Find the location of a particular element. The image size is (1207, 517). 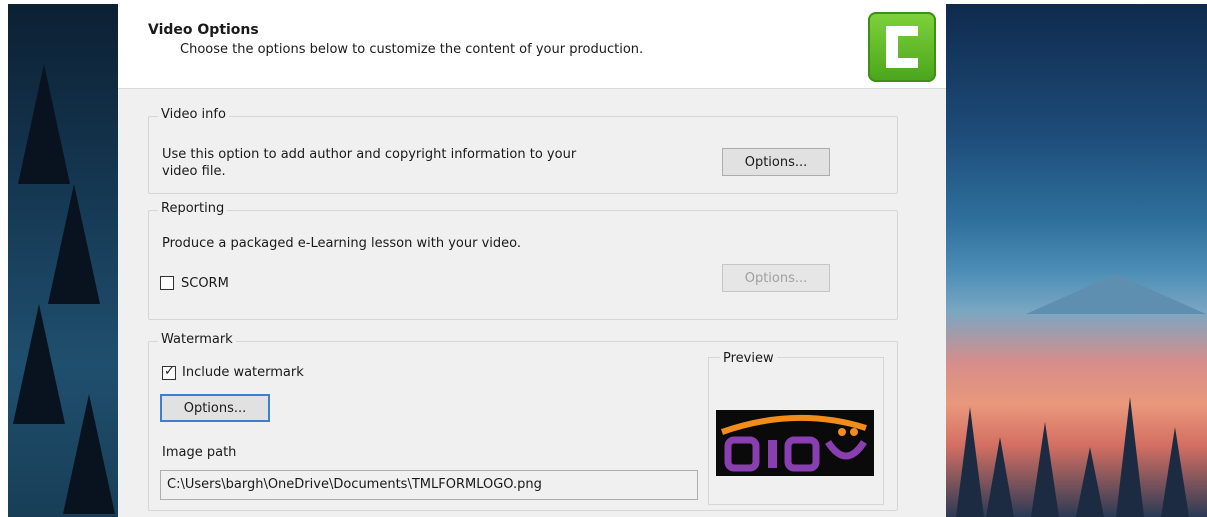

image-path-label: Image path is located at coordinates (199, 452).